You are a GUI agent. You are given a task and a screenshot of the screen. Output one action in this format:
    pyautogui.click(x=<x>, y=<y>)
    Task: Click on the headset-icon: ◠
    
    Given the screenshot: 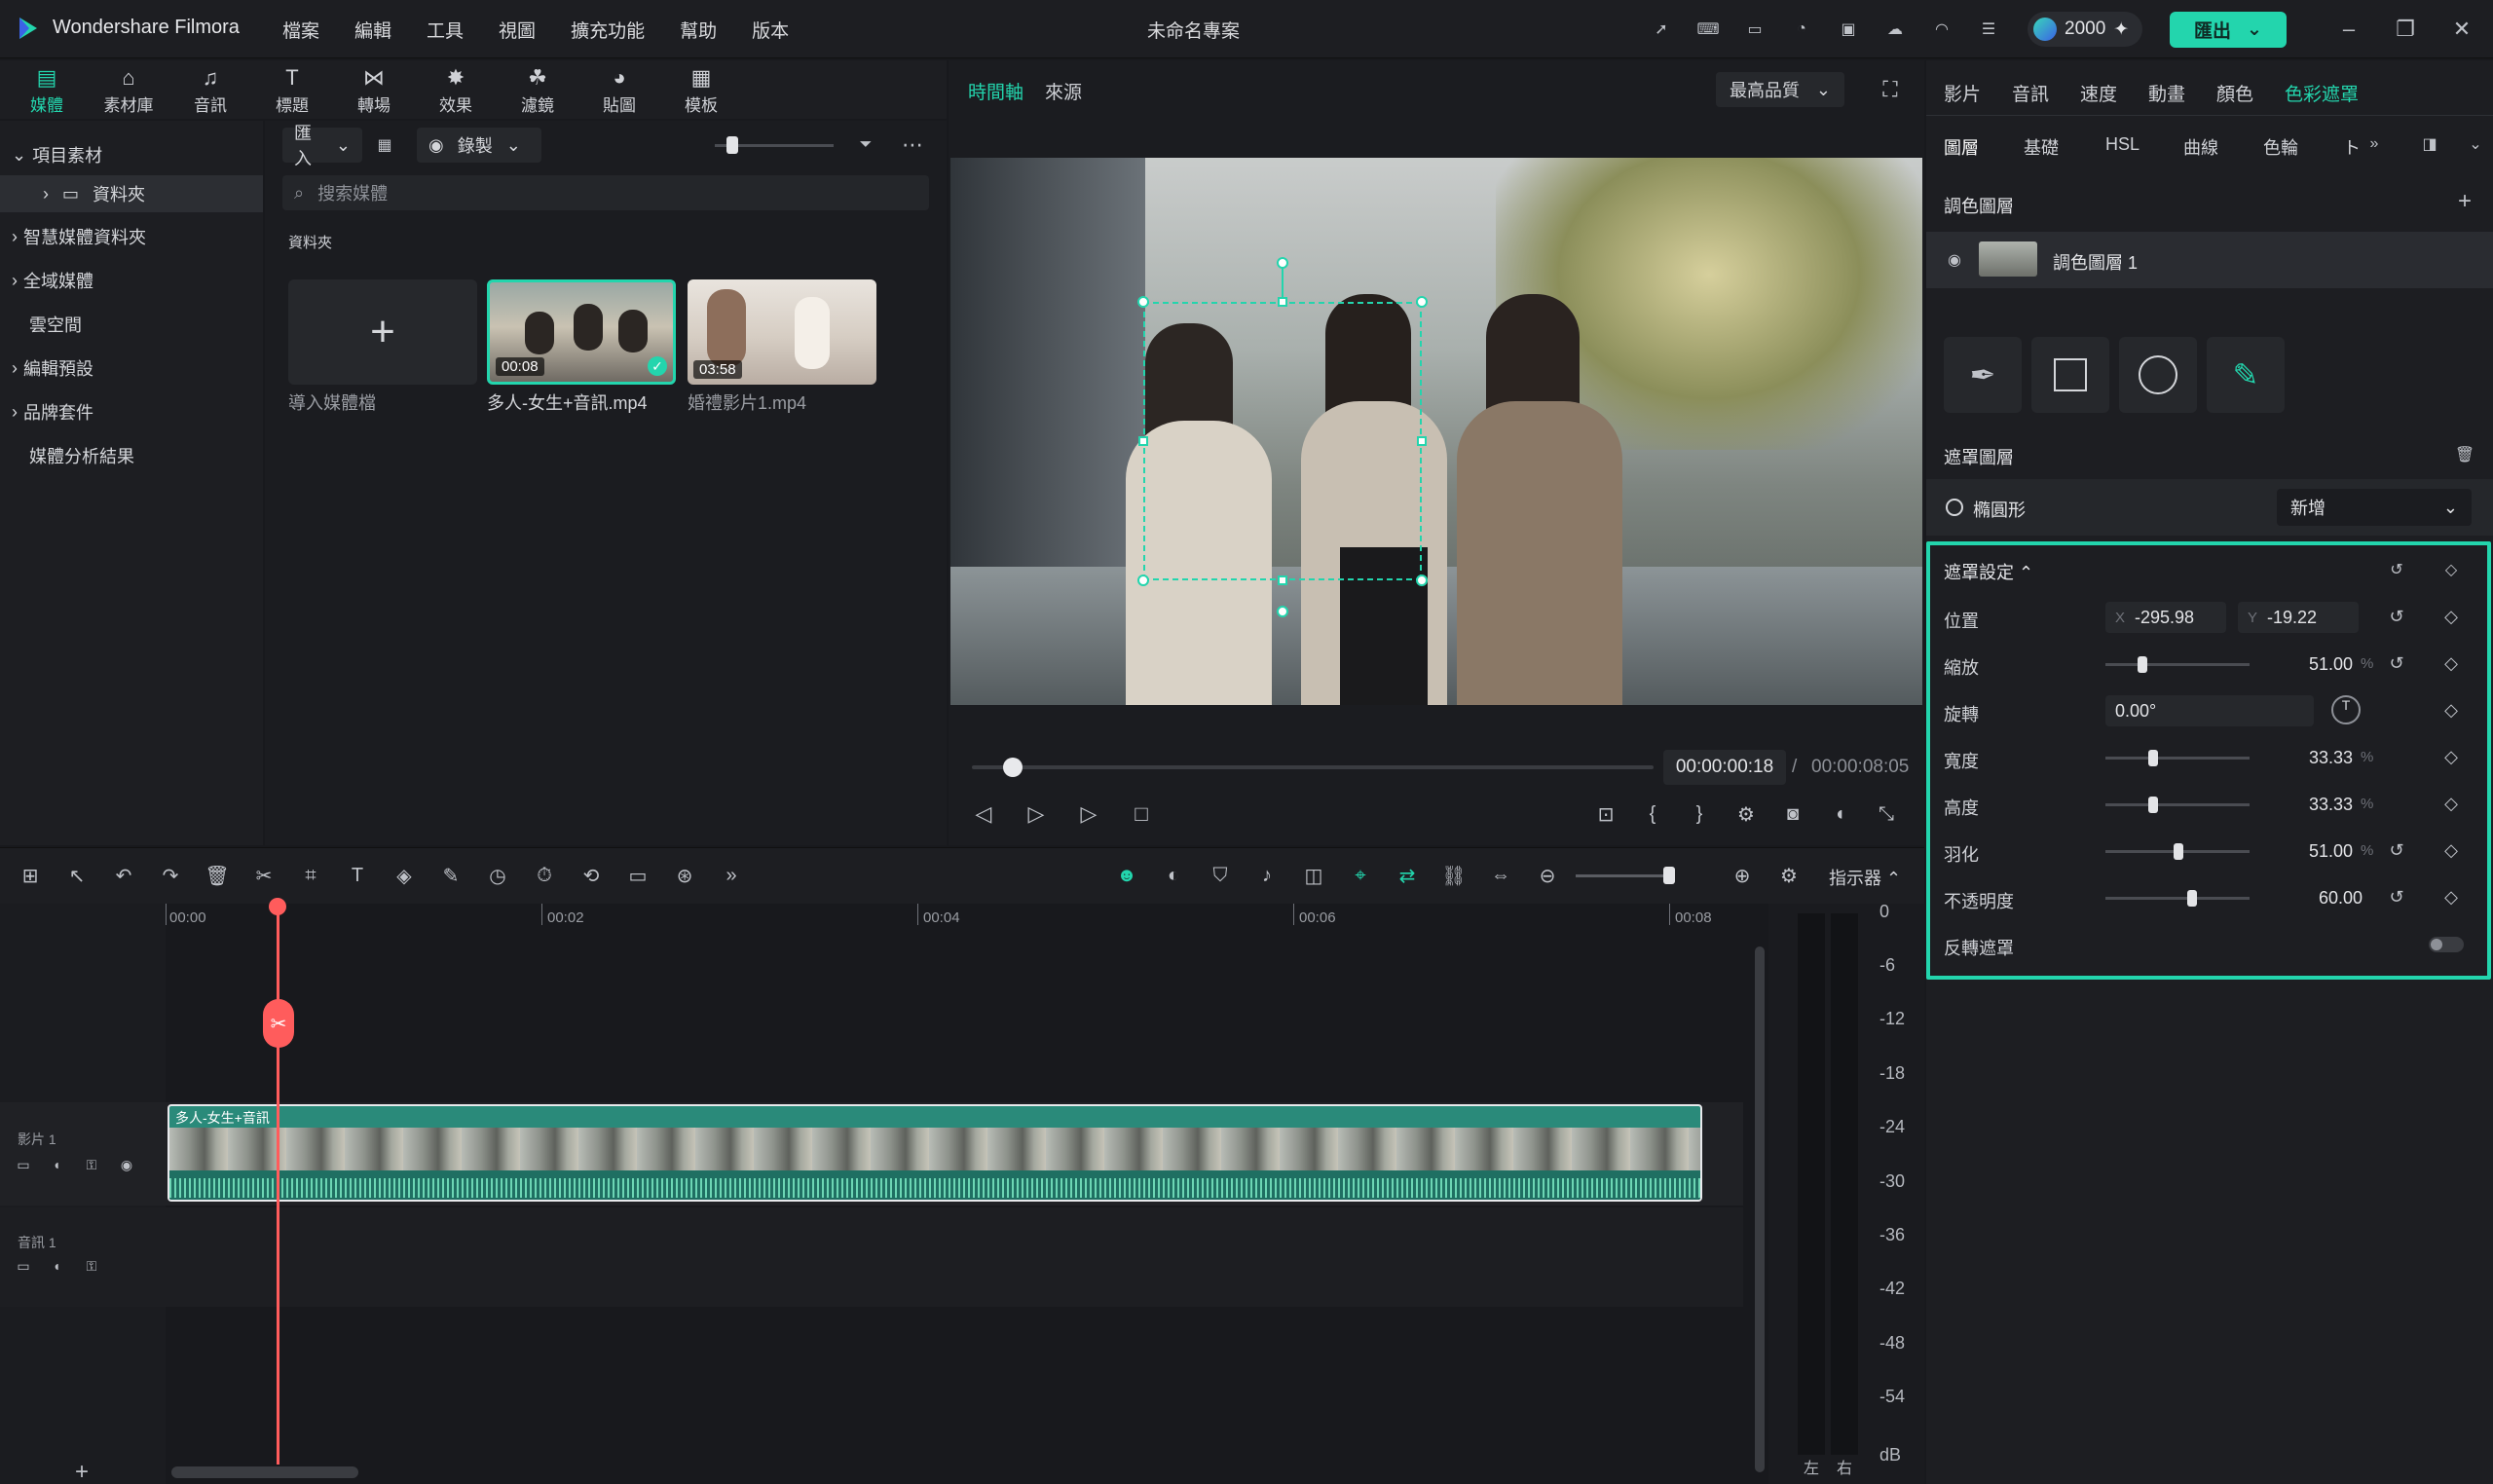 What is the action you would take?
    pyautogui.click(x=1942, y=29)
    